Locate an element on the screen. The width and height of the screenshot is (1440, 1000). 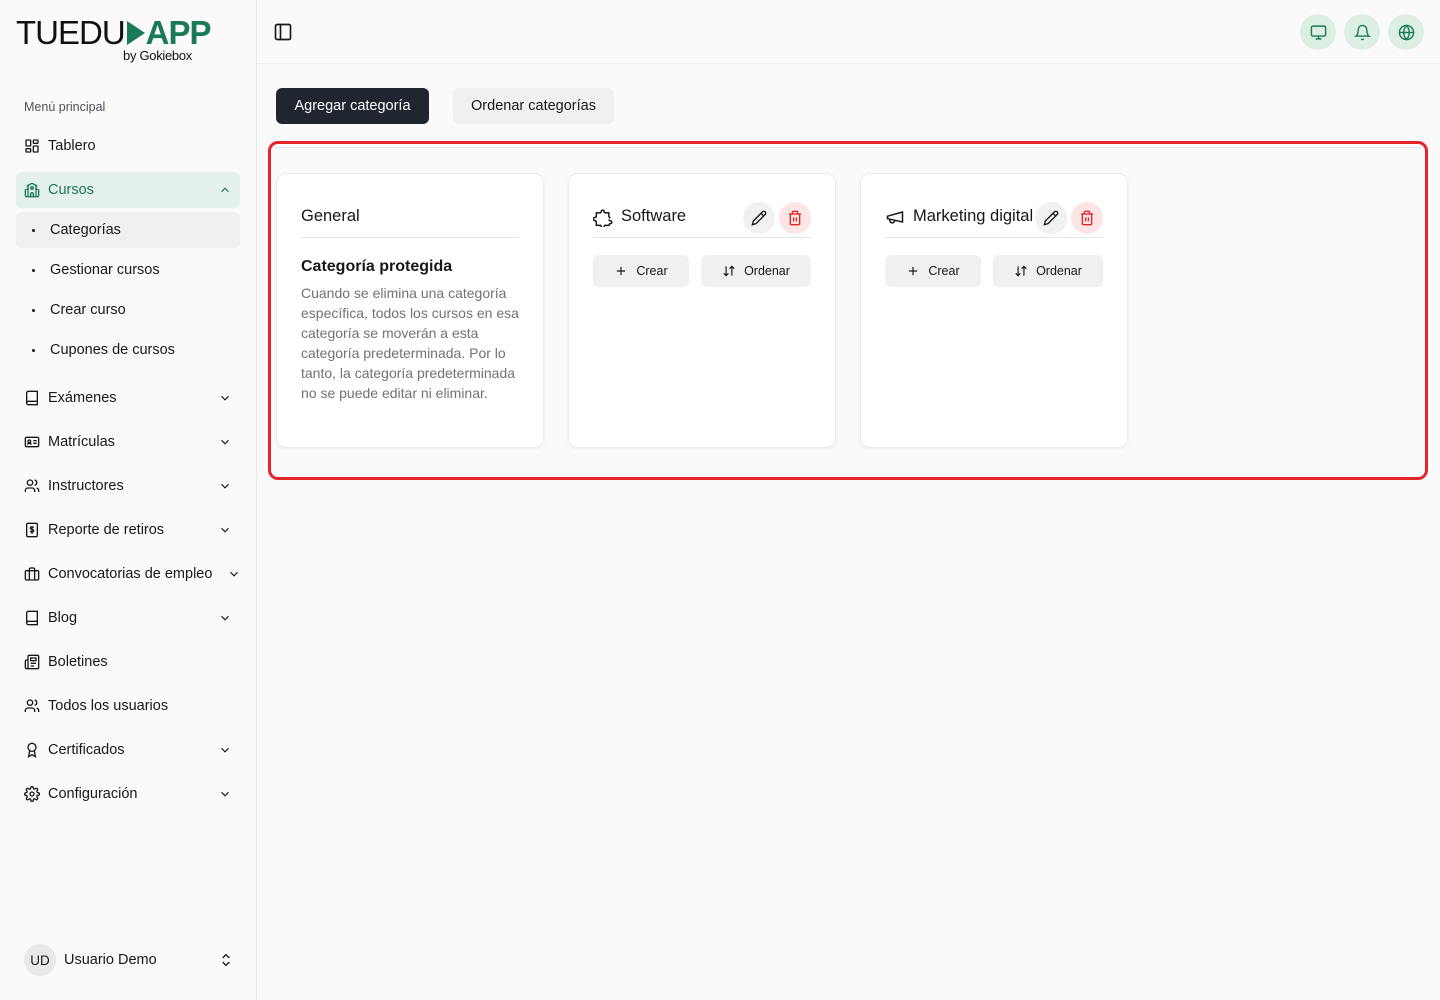
language-button is located at coordinates (1406, 32).